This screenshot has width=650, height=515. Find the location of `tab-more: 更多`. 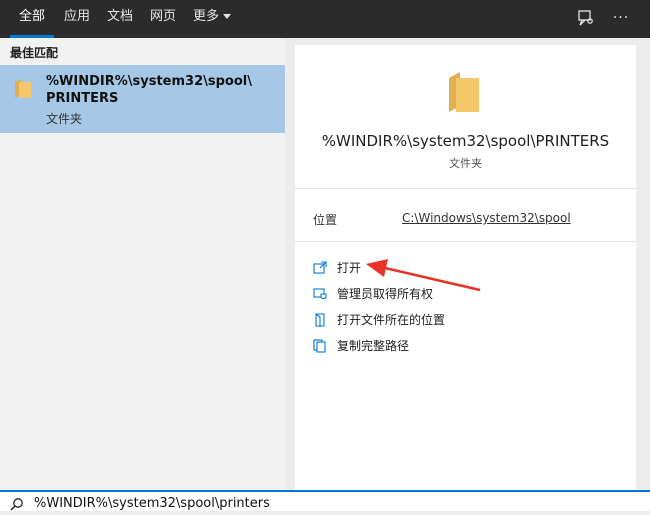

tab-more: 更多 is located at coordinates (212, 19).